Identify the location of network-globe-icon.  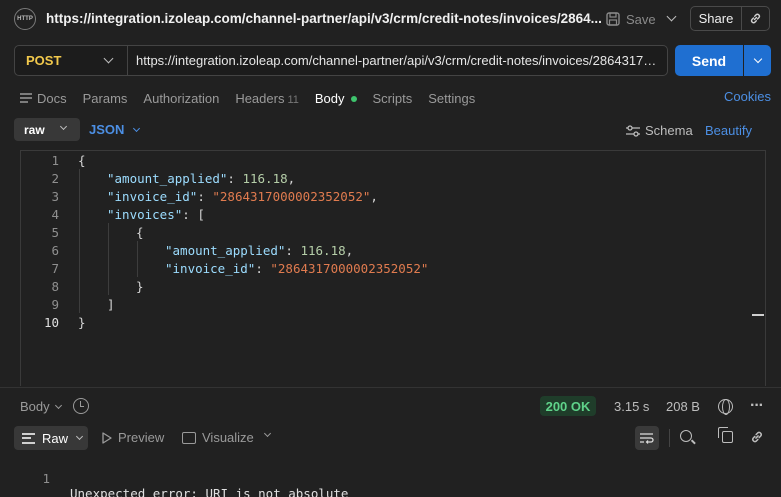
(725, 407).